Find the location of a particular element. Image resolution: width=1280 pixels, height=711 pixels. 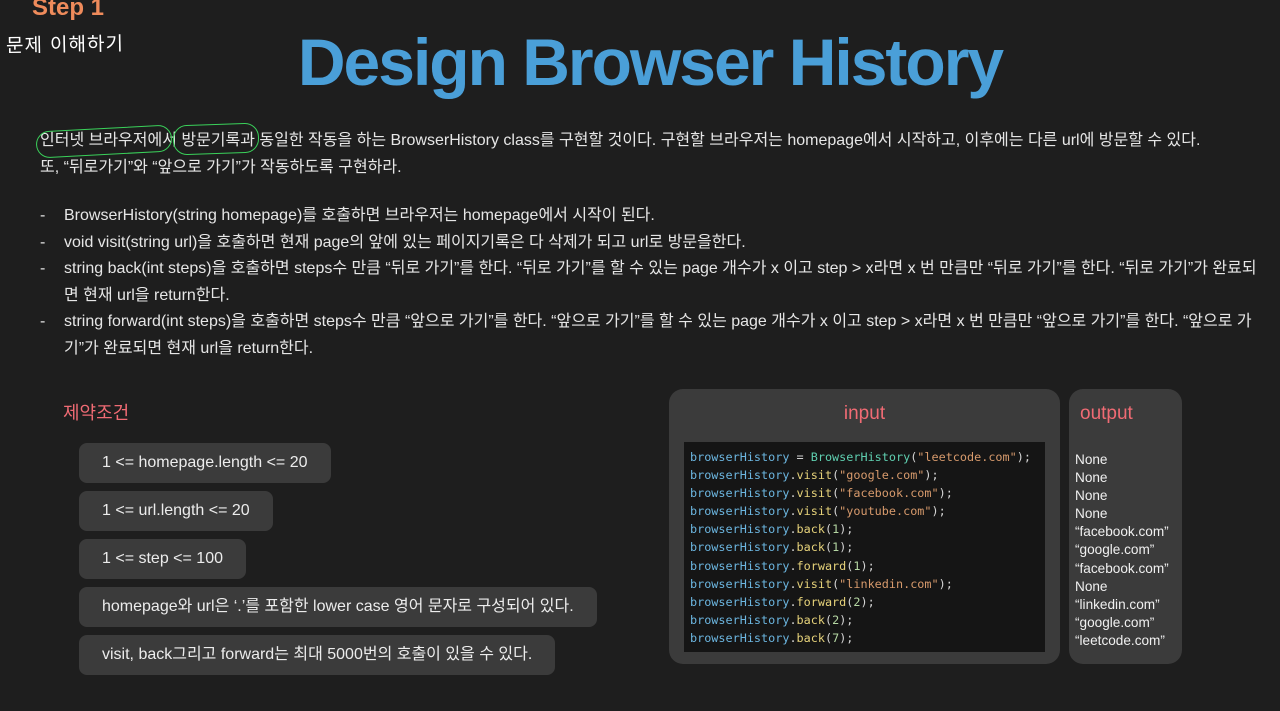

code-line: browserHistory.forward(1); is located at coordinates (782, 565).